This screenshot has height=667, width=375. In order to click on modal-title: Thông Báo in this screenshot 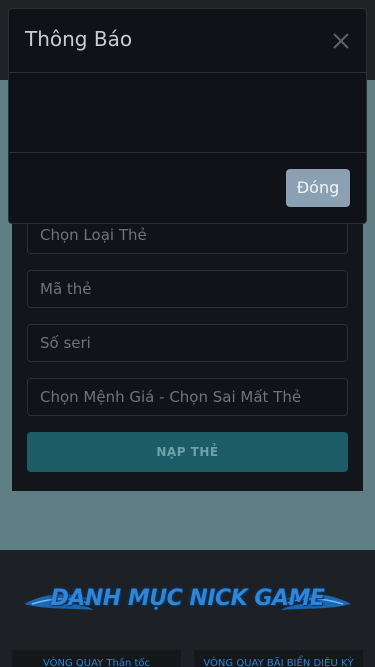, I will do `click(79, 39)`.